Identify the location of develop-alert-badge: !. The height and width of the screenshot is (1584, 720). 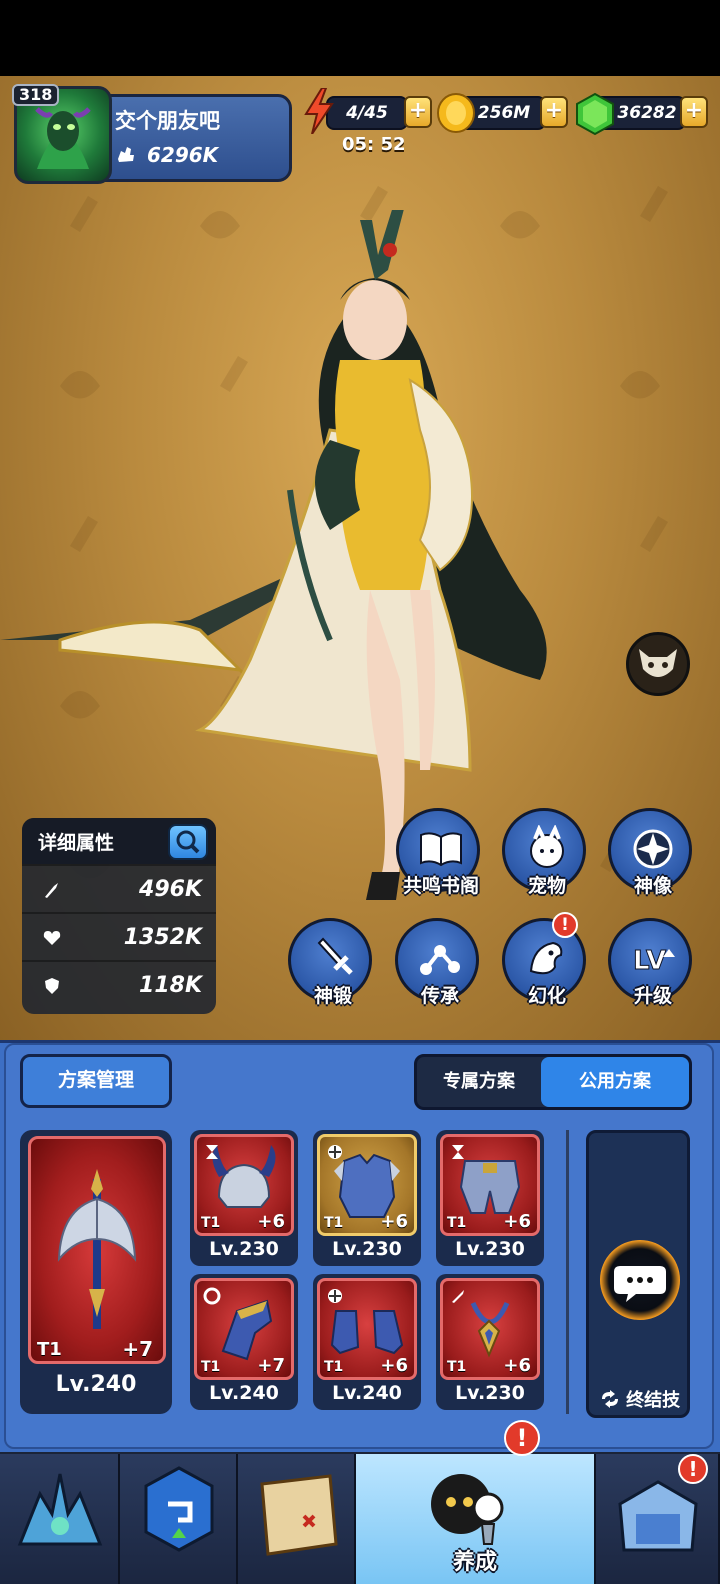
(522, 1438).